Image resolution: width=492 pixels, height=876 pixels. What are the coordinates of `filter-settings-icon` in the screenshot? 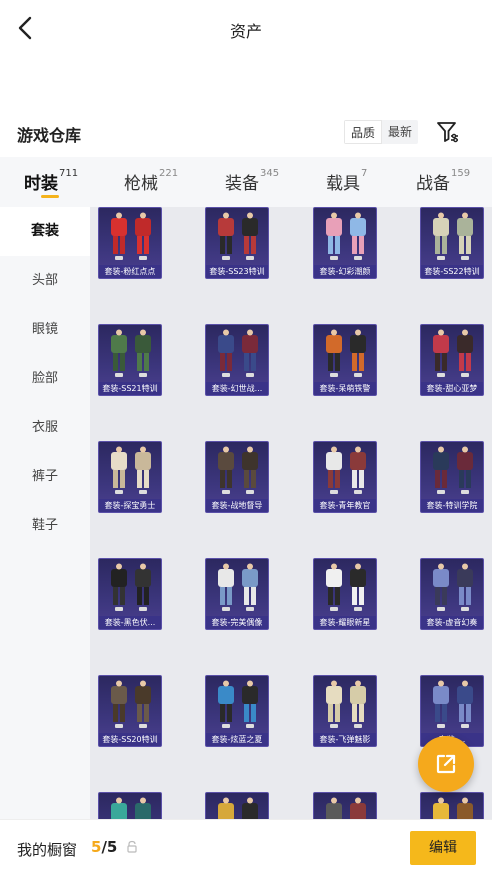 It's located at (447, 132).